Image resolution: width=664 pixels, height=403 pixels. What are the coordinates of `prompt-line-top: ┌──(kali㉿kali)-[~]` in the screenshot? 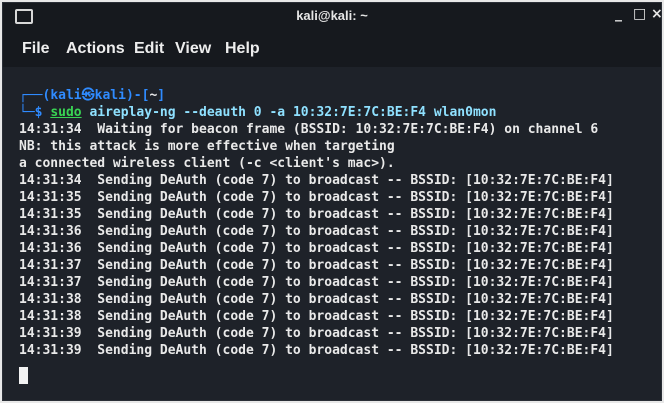 It's located at (92, 95).